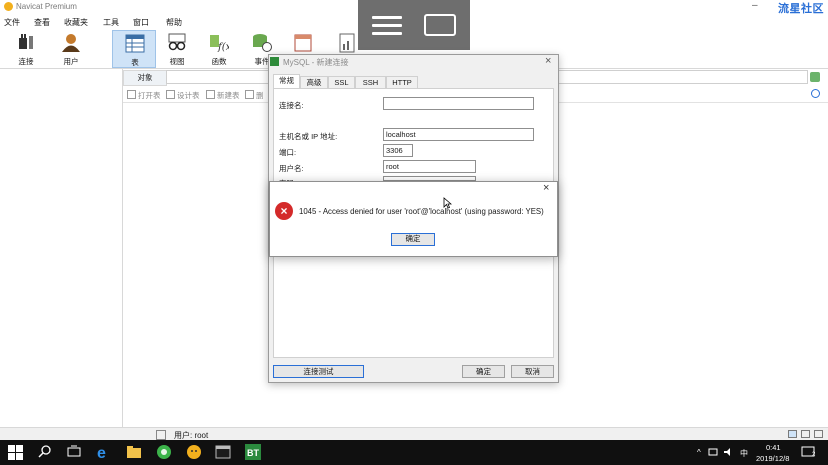 Image resolution: width=828 pixels, height=465 pixels. What do you see at coordinates (223, 47) in the screenshot?
I see `svg-text: f(x)` at bounding box center [223, 47].